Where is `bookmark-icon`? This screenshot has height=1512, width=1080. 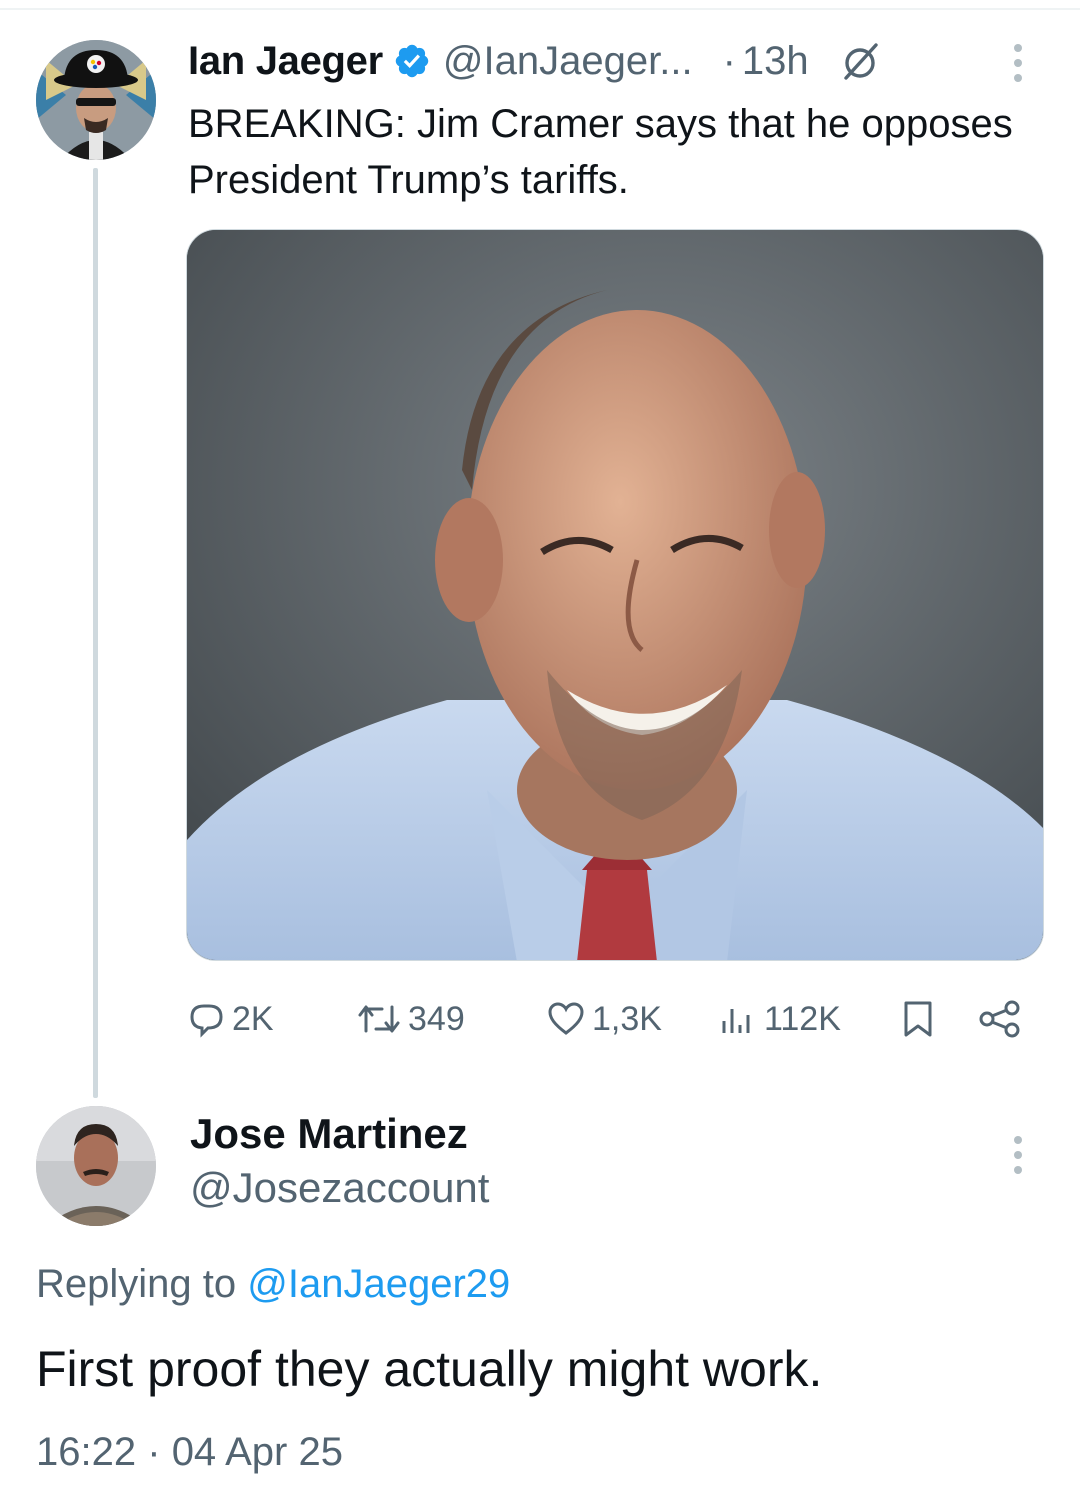
bookmark-icon is located at coordinates (918, 1019).